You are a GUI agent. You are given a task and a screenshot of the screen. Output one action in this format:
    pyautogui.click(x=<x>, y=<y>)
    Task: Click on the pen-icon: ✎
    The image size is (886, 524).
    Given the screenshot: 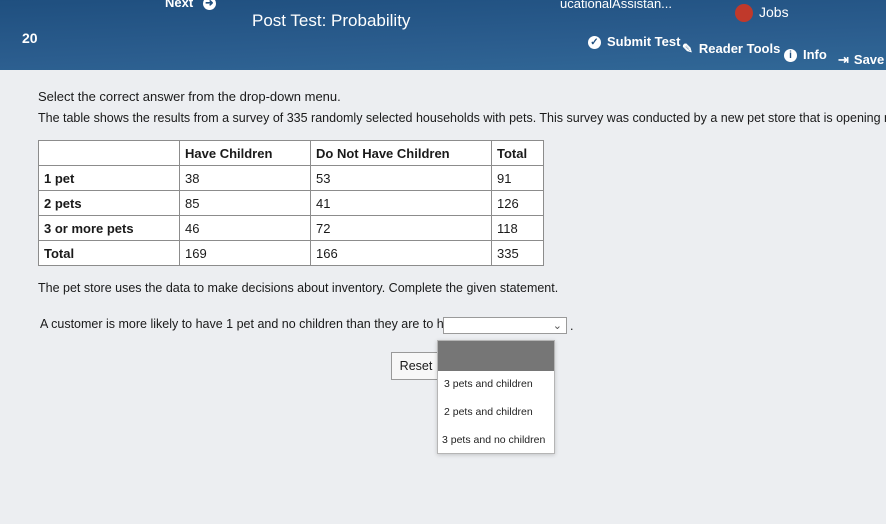 What is the action you would take?
    pyautogui.click(x=687, y=48)
    